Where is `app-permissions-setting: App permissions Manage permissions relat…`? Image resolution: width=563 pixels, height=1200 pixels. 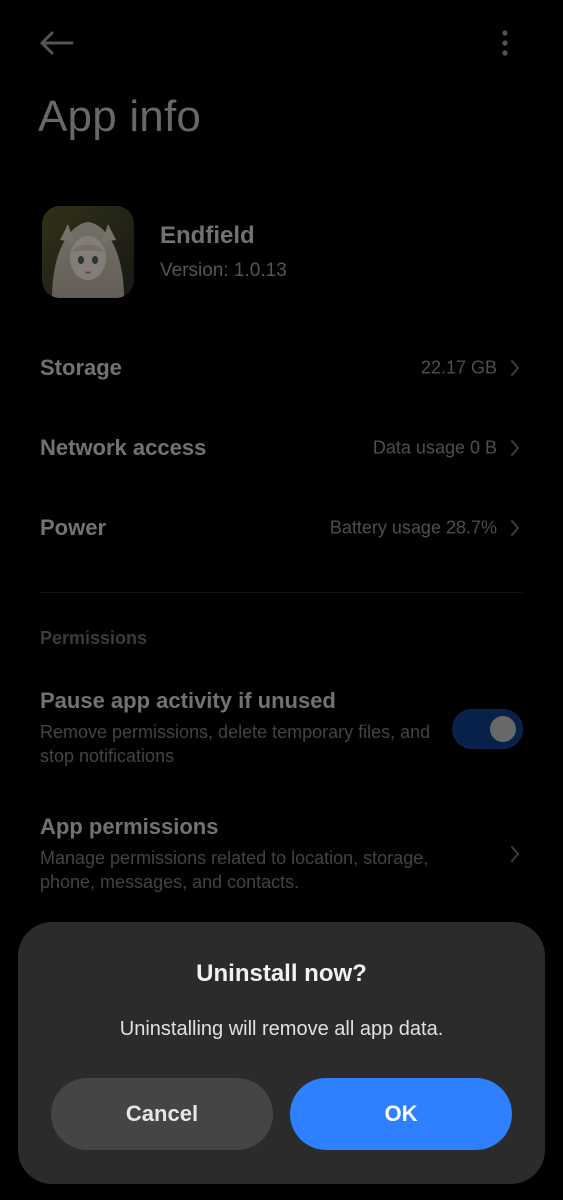 app-permissions-setting: App permissions Manage permissions relat… is located at coordinates (282, 854).